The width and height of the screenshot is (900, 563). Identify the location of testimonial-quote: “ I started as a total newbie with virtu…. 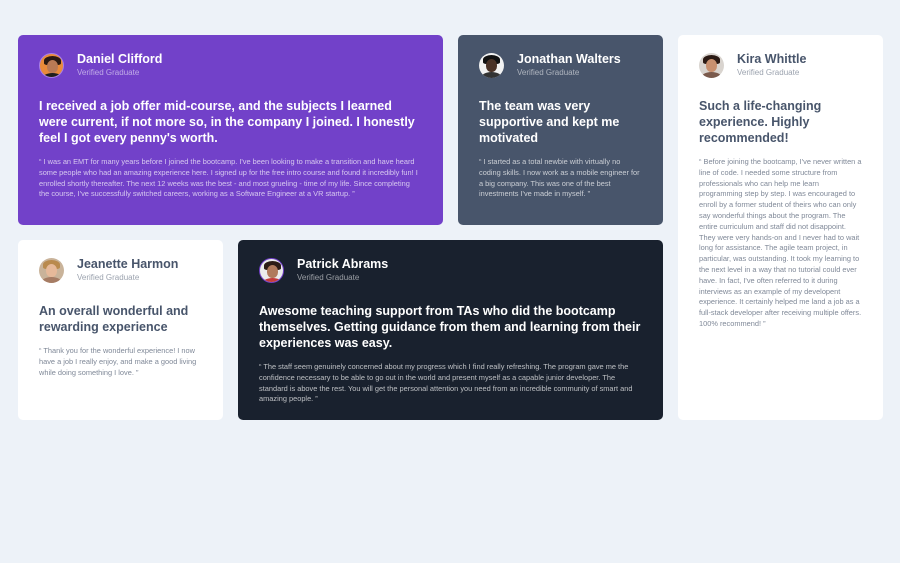
(559, 178).